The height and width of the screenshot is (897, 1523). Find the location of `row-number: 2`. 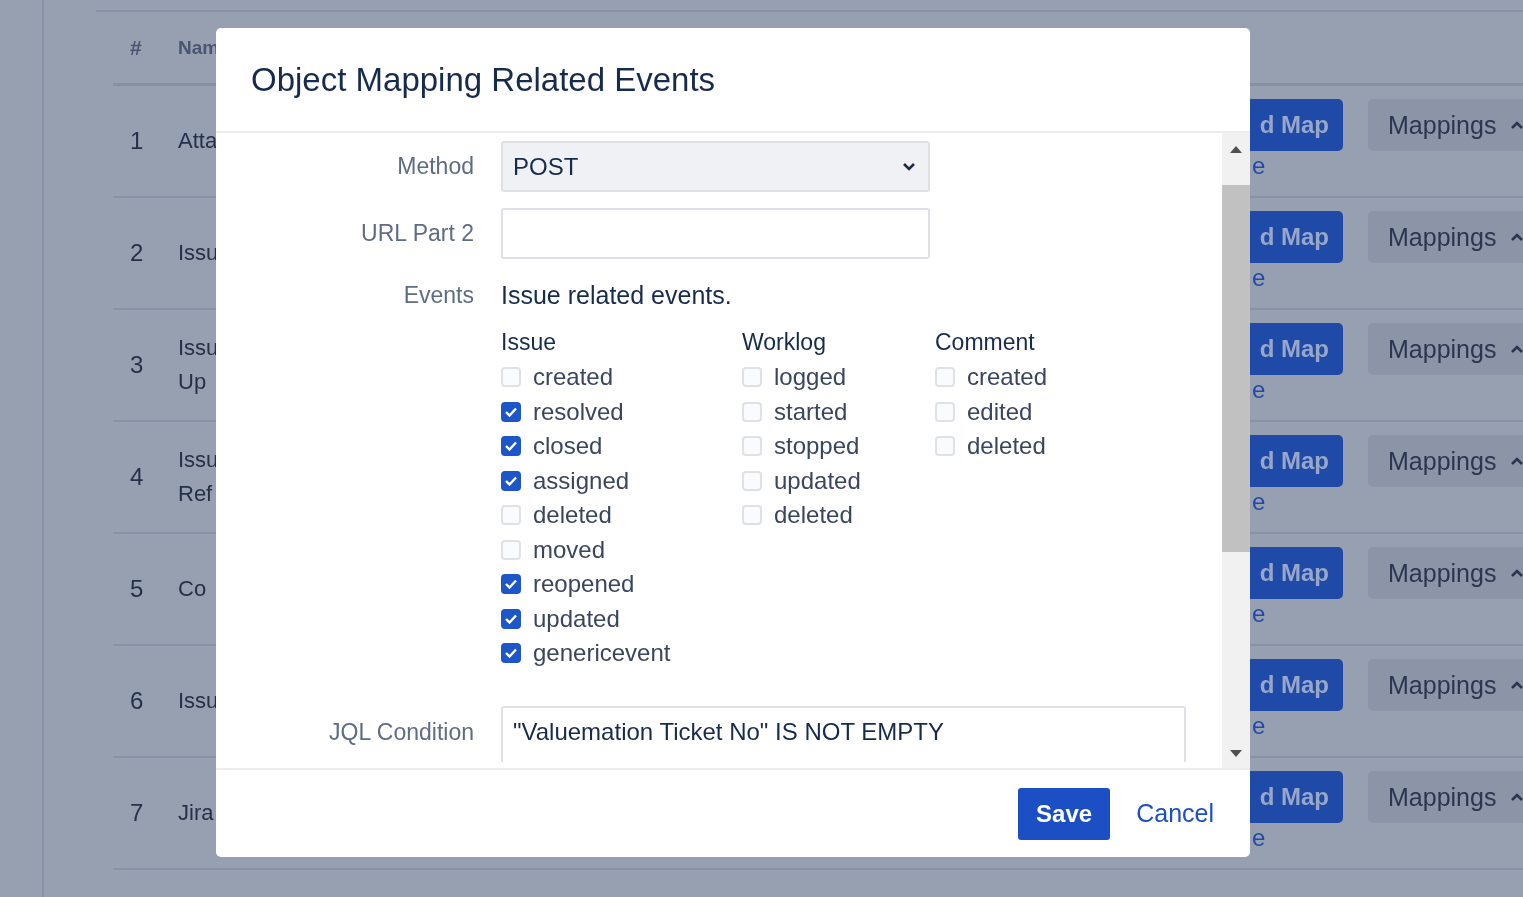

row-number: 2 is located at coordinates (137, 253).